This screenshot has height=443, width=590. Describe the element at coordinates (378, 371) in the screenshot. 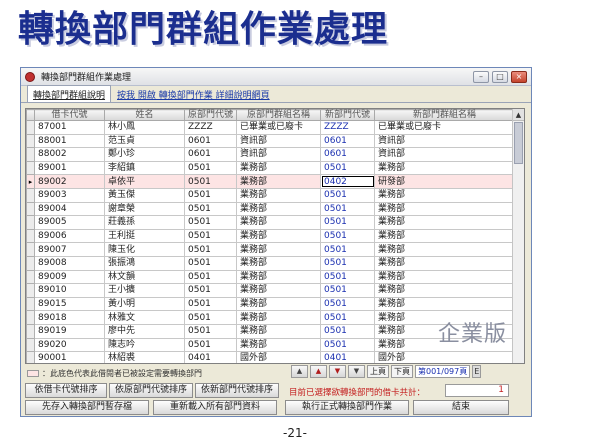

I see `prev-page-button: 上頁` at that location.